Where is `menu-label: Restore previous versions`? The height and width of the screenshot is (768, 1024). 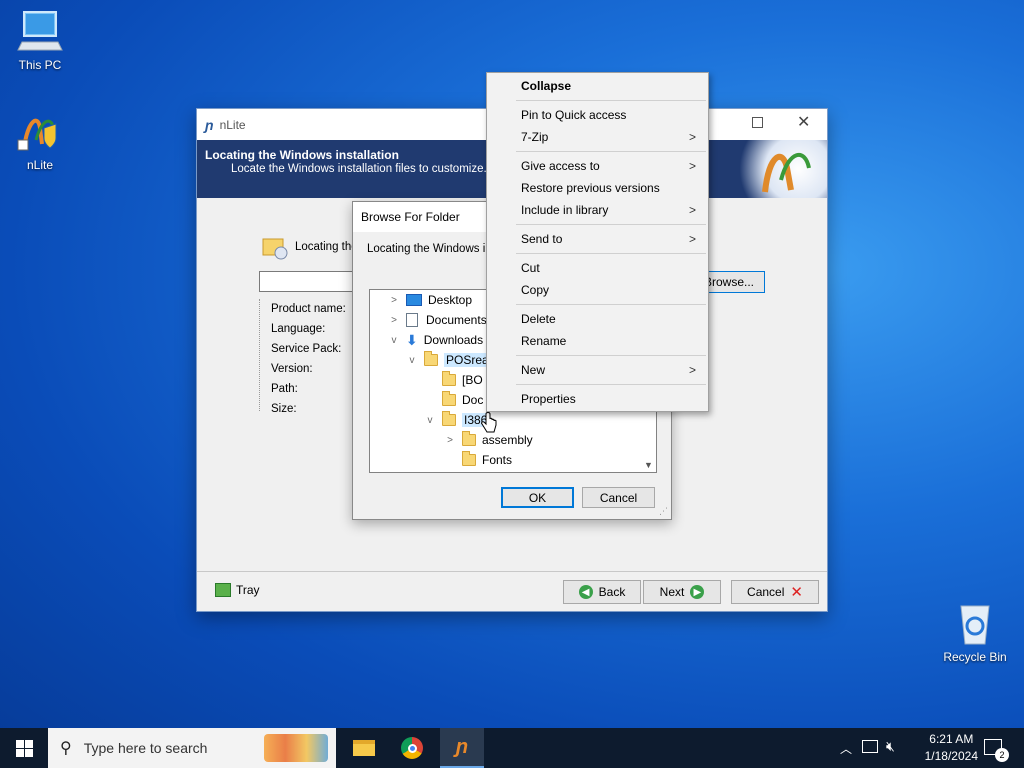 menu-label: Restore previous versions is located at coordinates (590, 188).